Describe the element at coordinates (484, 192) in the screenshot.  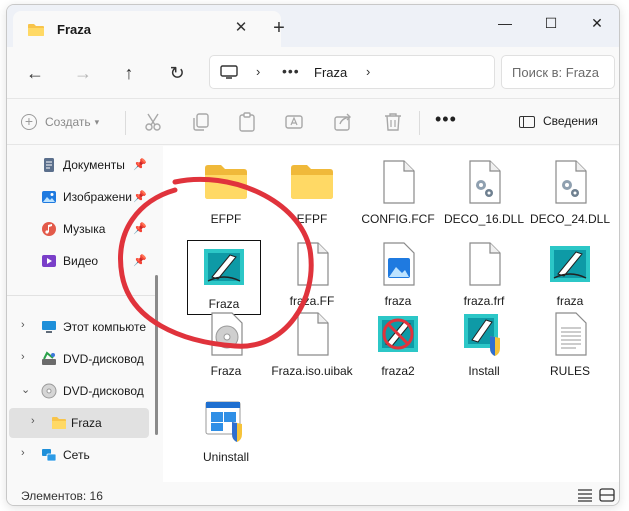
I see `file-item: DECO_16.DLL` at that location.